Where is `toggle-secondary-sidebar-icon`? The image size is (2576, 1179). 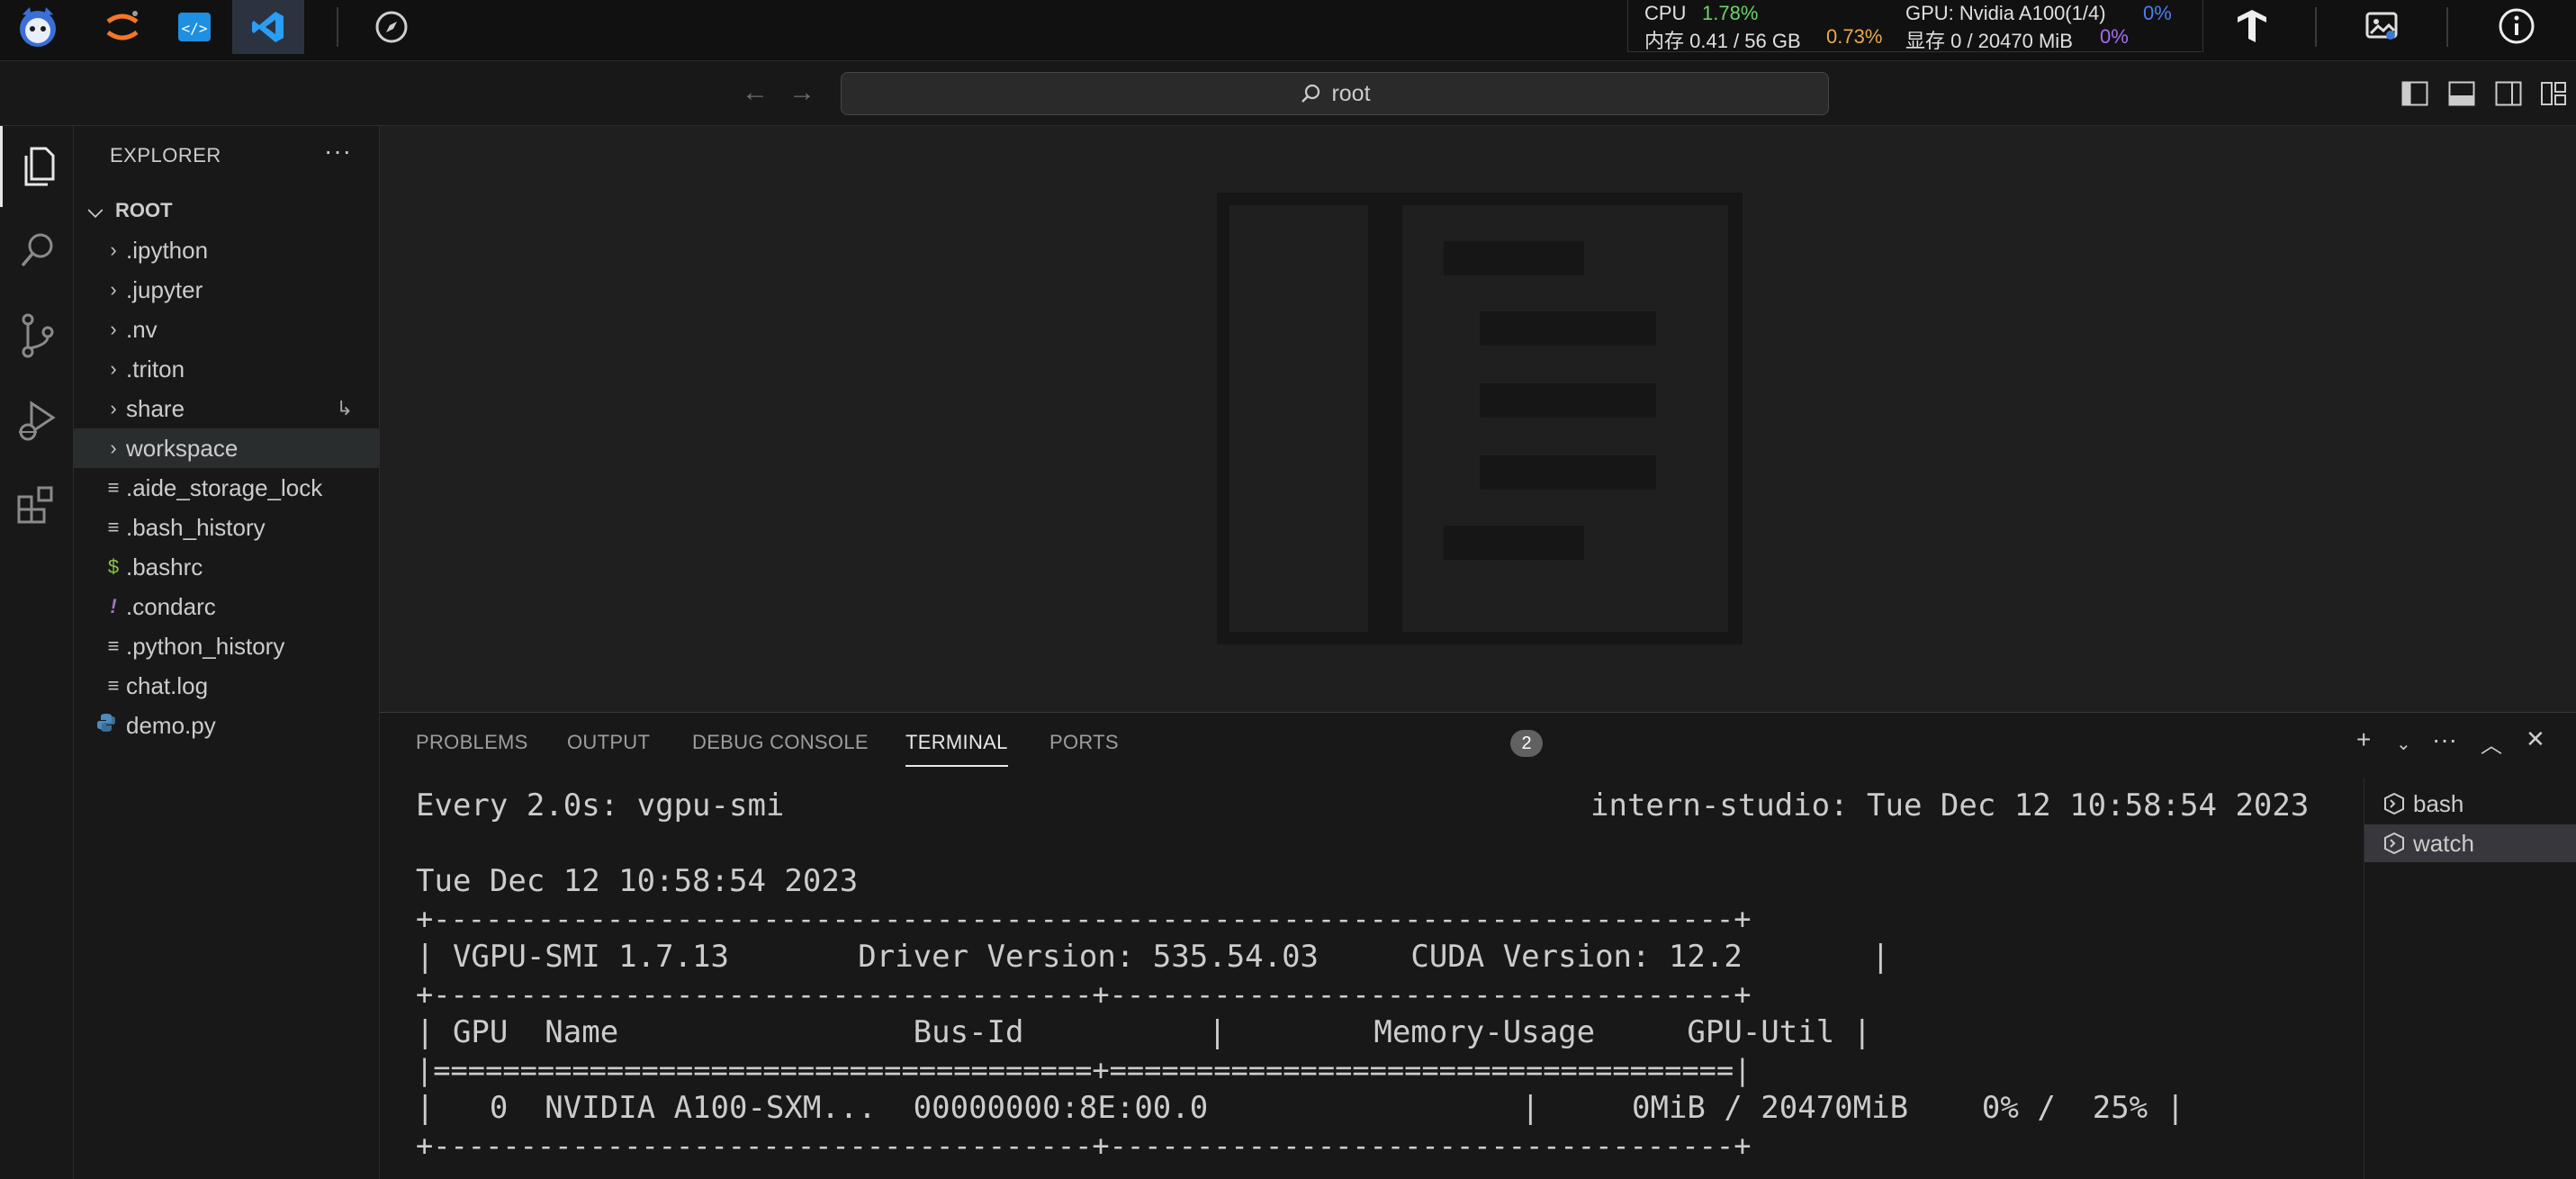
toggle-secondary-sidebar-icon is located at coordinates (2508, 94).